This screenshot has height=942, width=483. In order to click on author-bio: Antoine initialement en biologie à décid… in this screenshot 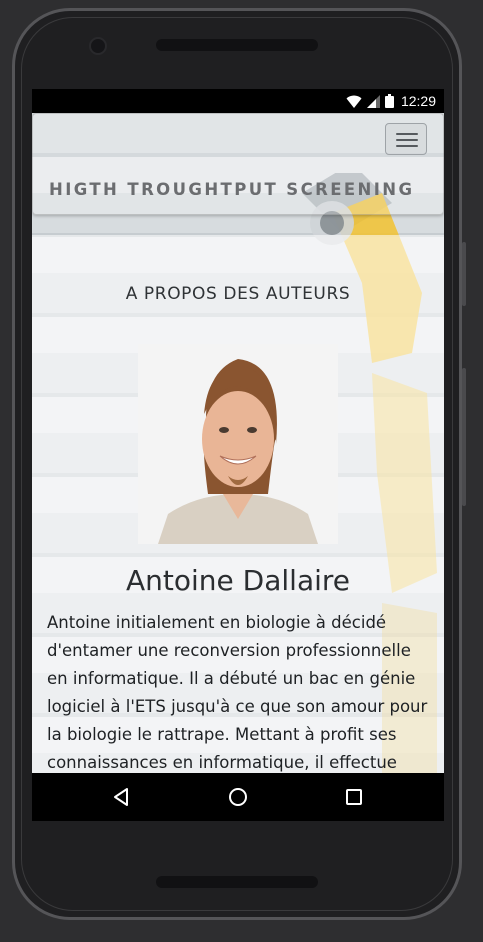, I will do `click(237, 692)`.